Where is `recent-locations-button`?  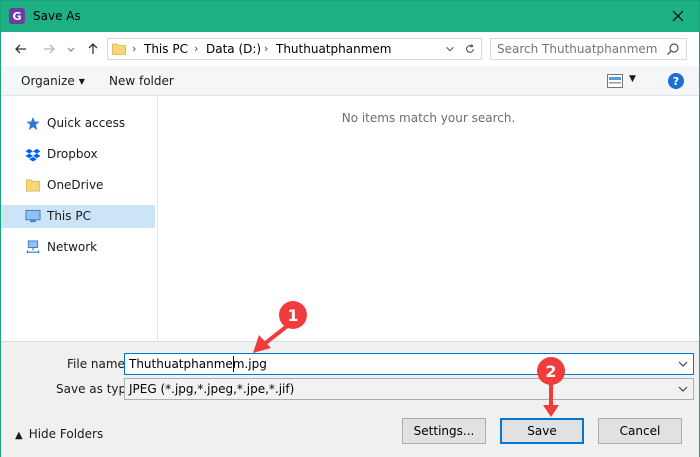 recent-locations-button is located at coordinates (71, 49).